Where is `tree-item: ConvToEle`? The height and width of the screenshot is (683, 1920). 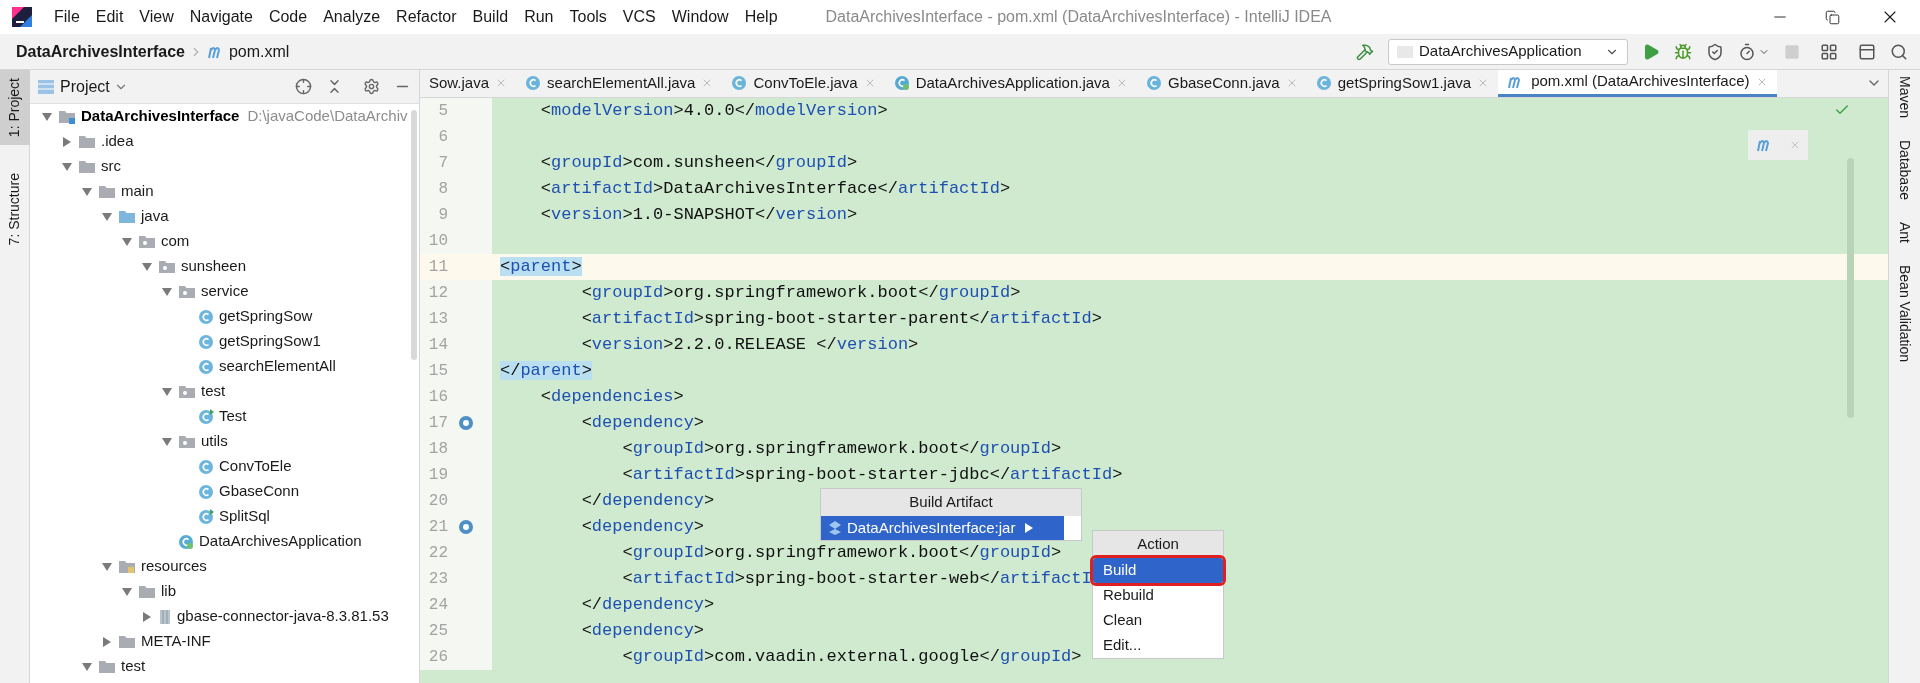
tree-item: ConvToEle is located at coordinates (255, 466).